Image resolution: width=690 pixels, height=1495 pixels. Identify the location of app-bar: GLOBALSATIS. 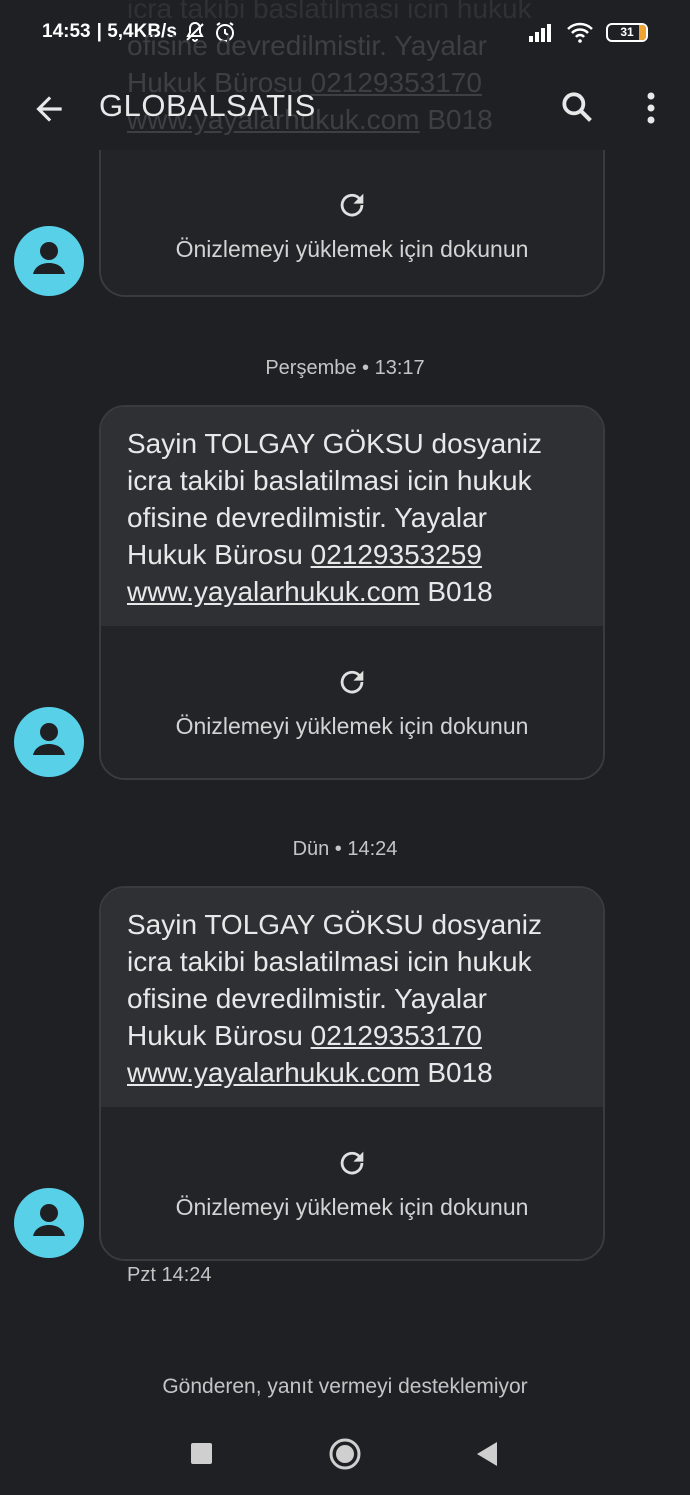
(345, 108).